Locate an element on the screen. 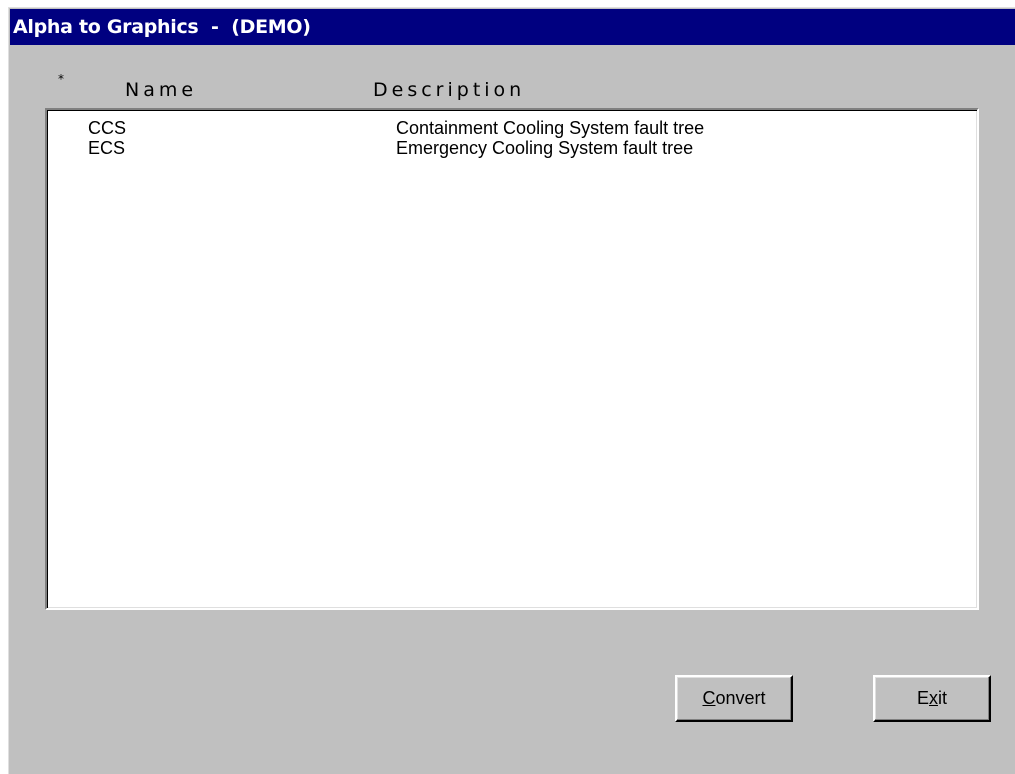 The image size is (1015, 774). list-item: ECS Emergency Cooling System fault tree is located at coordinates (512, 148).